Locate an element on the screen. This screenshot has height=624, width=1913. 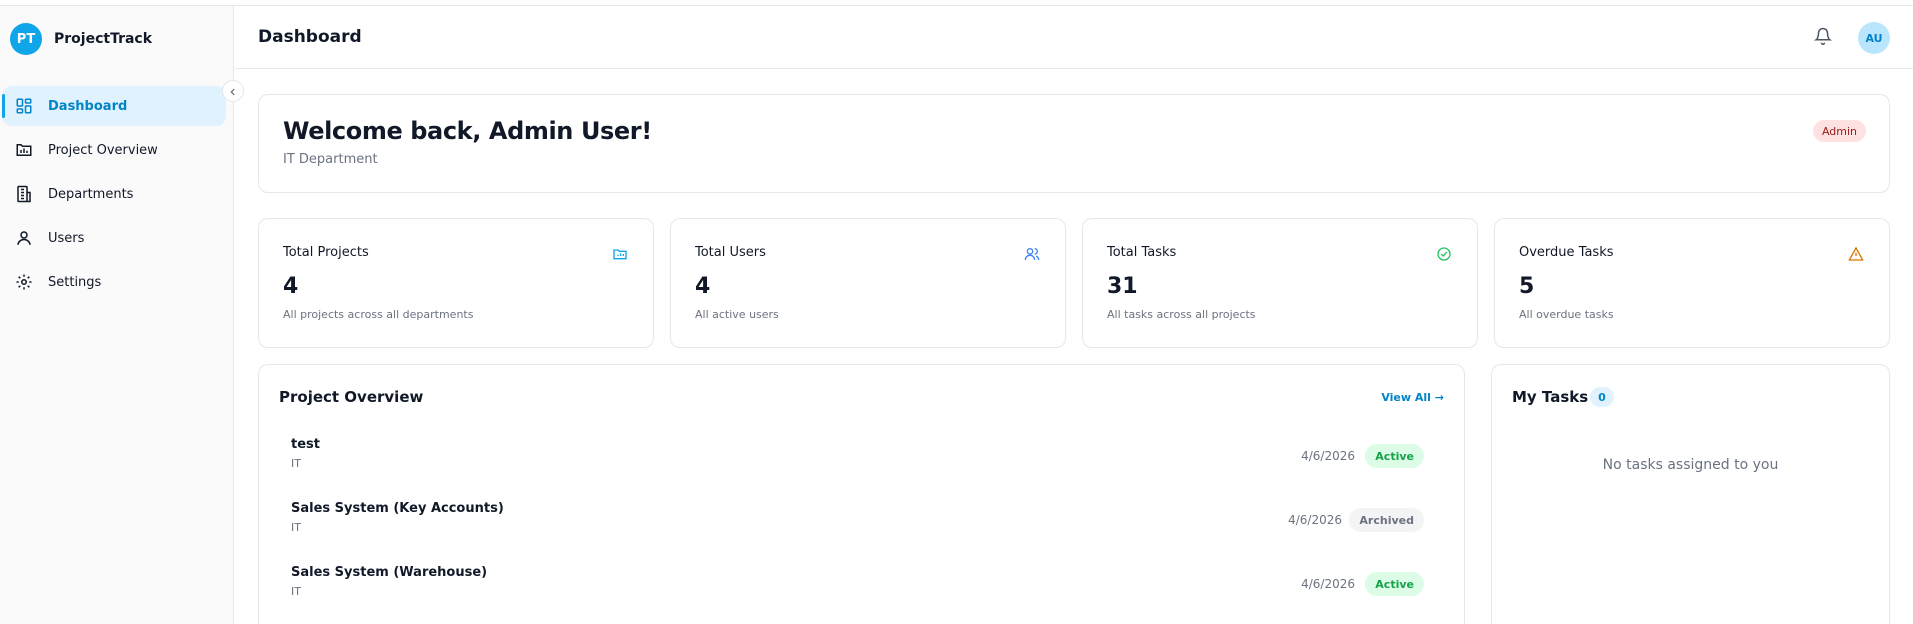
stat-description: All overdue tasks is located at coordinates (1566, 314).